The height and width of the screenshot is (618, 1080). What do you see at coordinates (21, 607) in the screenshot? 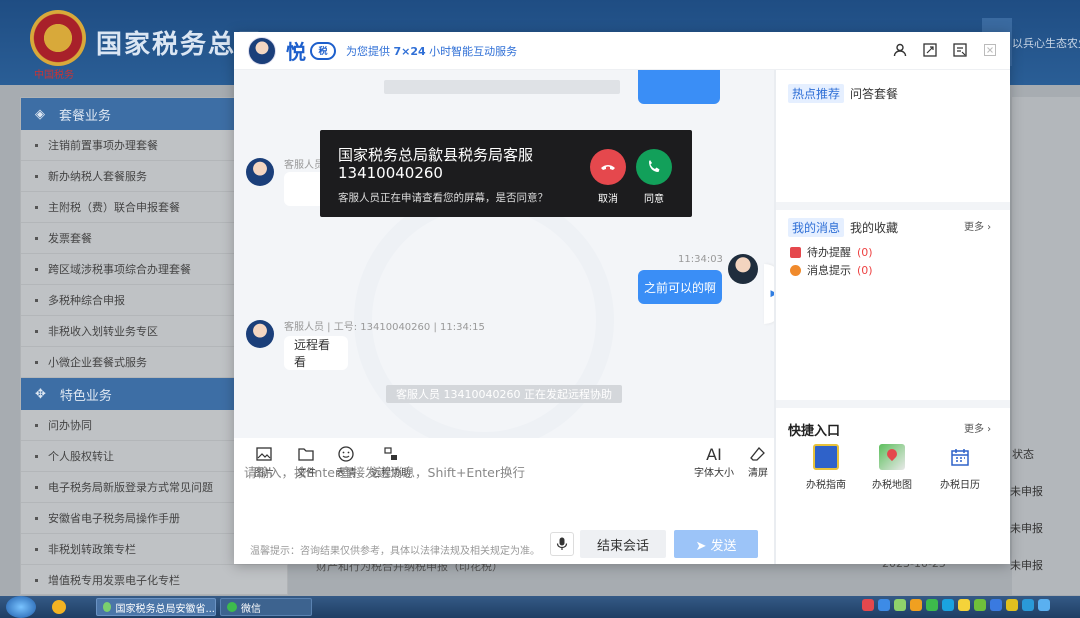
I see `start-button` at bounding box center [21, 607].